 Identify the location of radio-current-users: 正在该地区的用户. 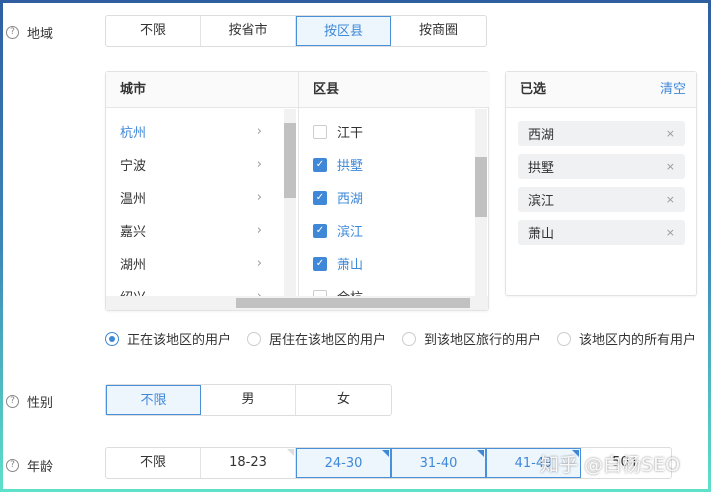
(168, 338).